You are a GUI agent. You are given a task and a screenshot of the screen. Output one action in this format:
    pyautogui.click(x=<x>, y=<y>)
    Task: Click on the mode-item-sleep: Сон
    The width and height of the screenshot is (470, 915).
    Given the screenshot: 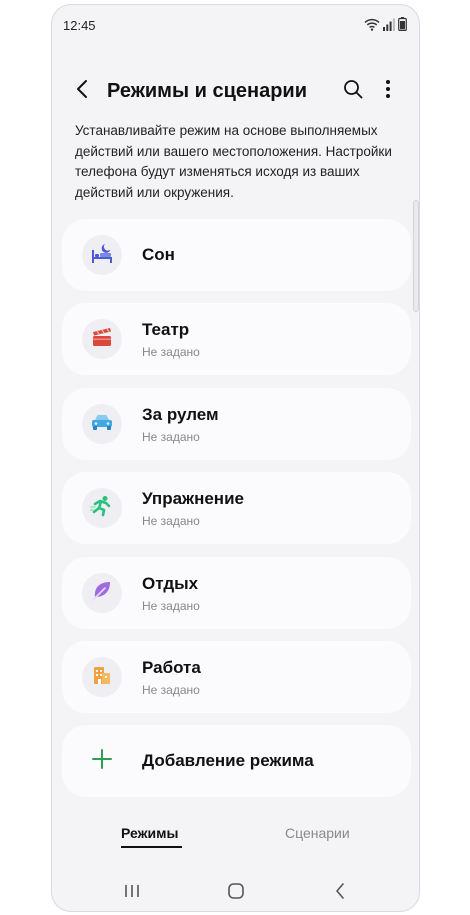 What is the action you would take?
    pyautogui.click(x=236, y=255)
    